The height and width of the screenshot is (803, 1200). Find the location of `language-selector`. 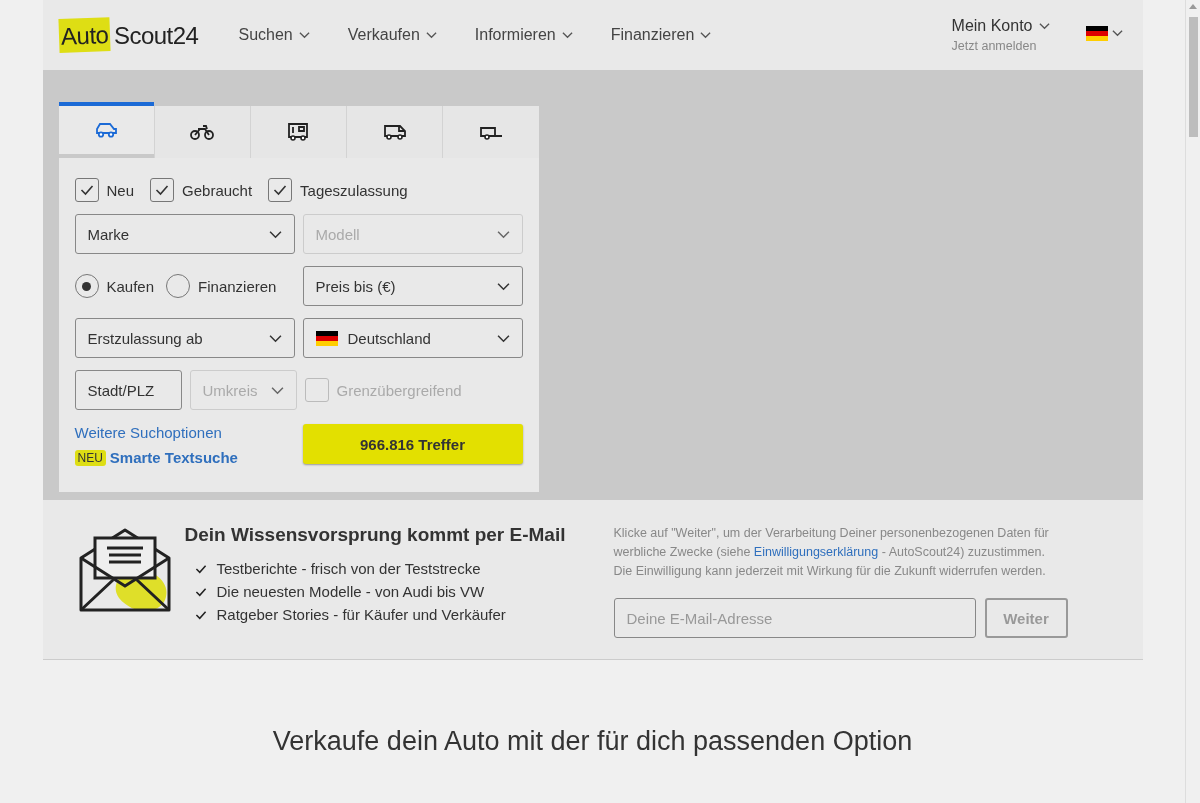

language-selector is located at coordinates (1104, 33).